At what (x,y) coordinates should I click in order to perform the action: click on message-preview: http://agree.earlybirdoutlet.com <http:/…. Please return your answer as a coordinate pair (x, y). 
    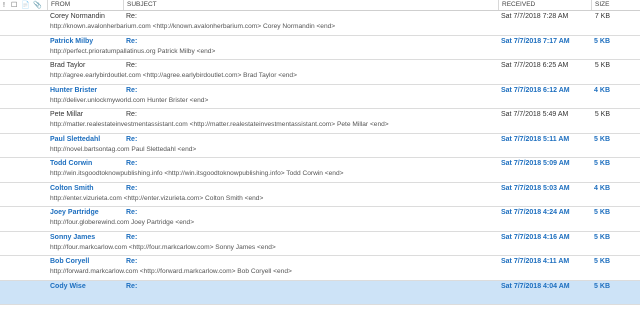
    Looking at the image, I should click on (173, 75).